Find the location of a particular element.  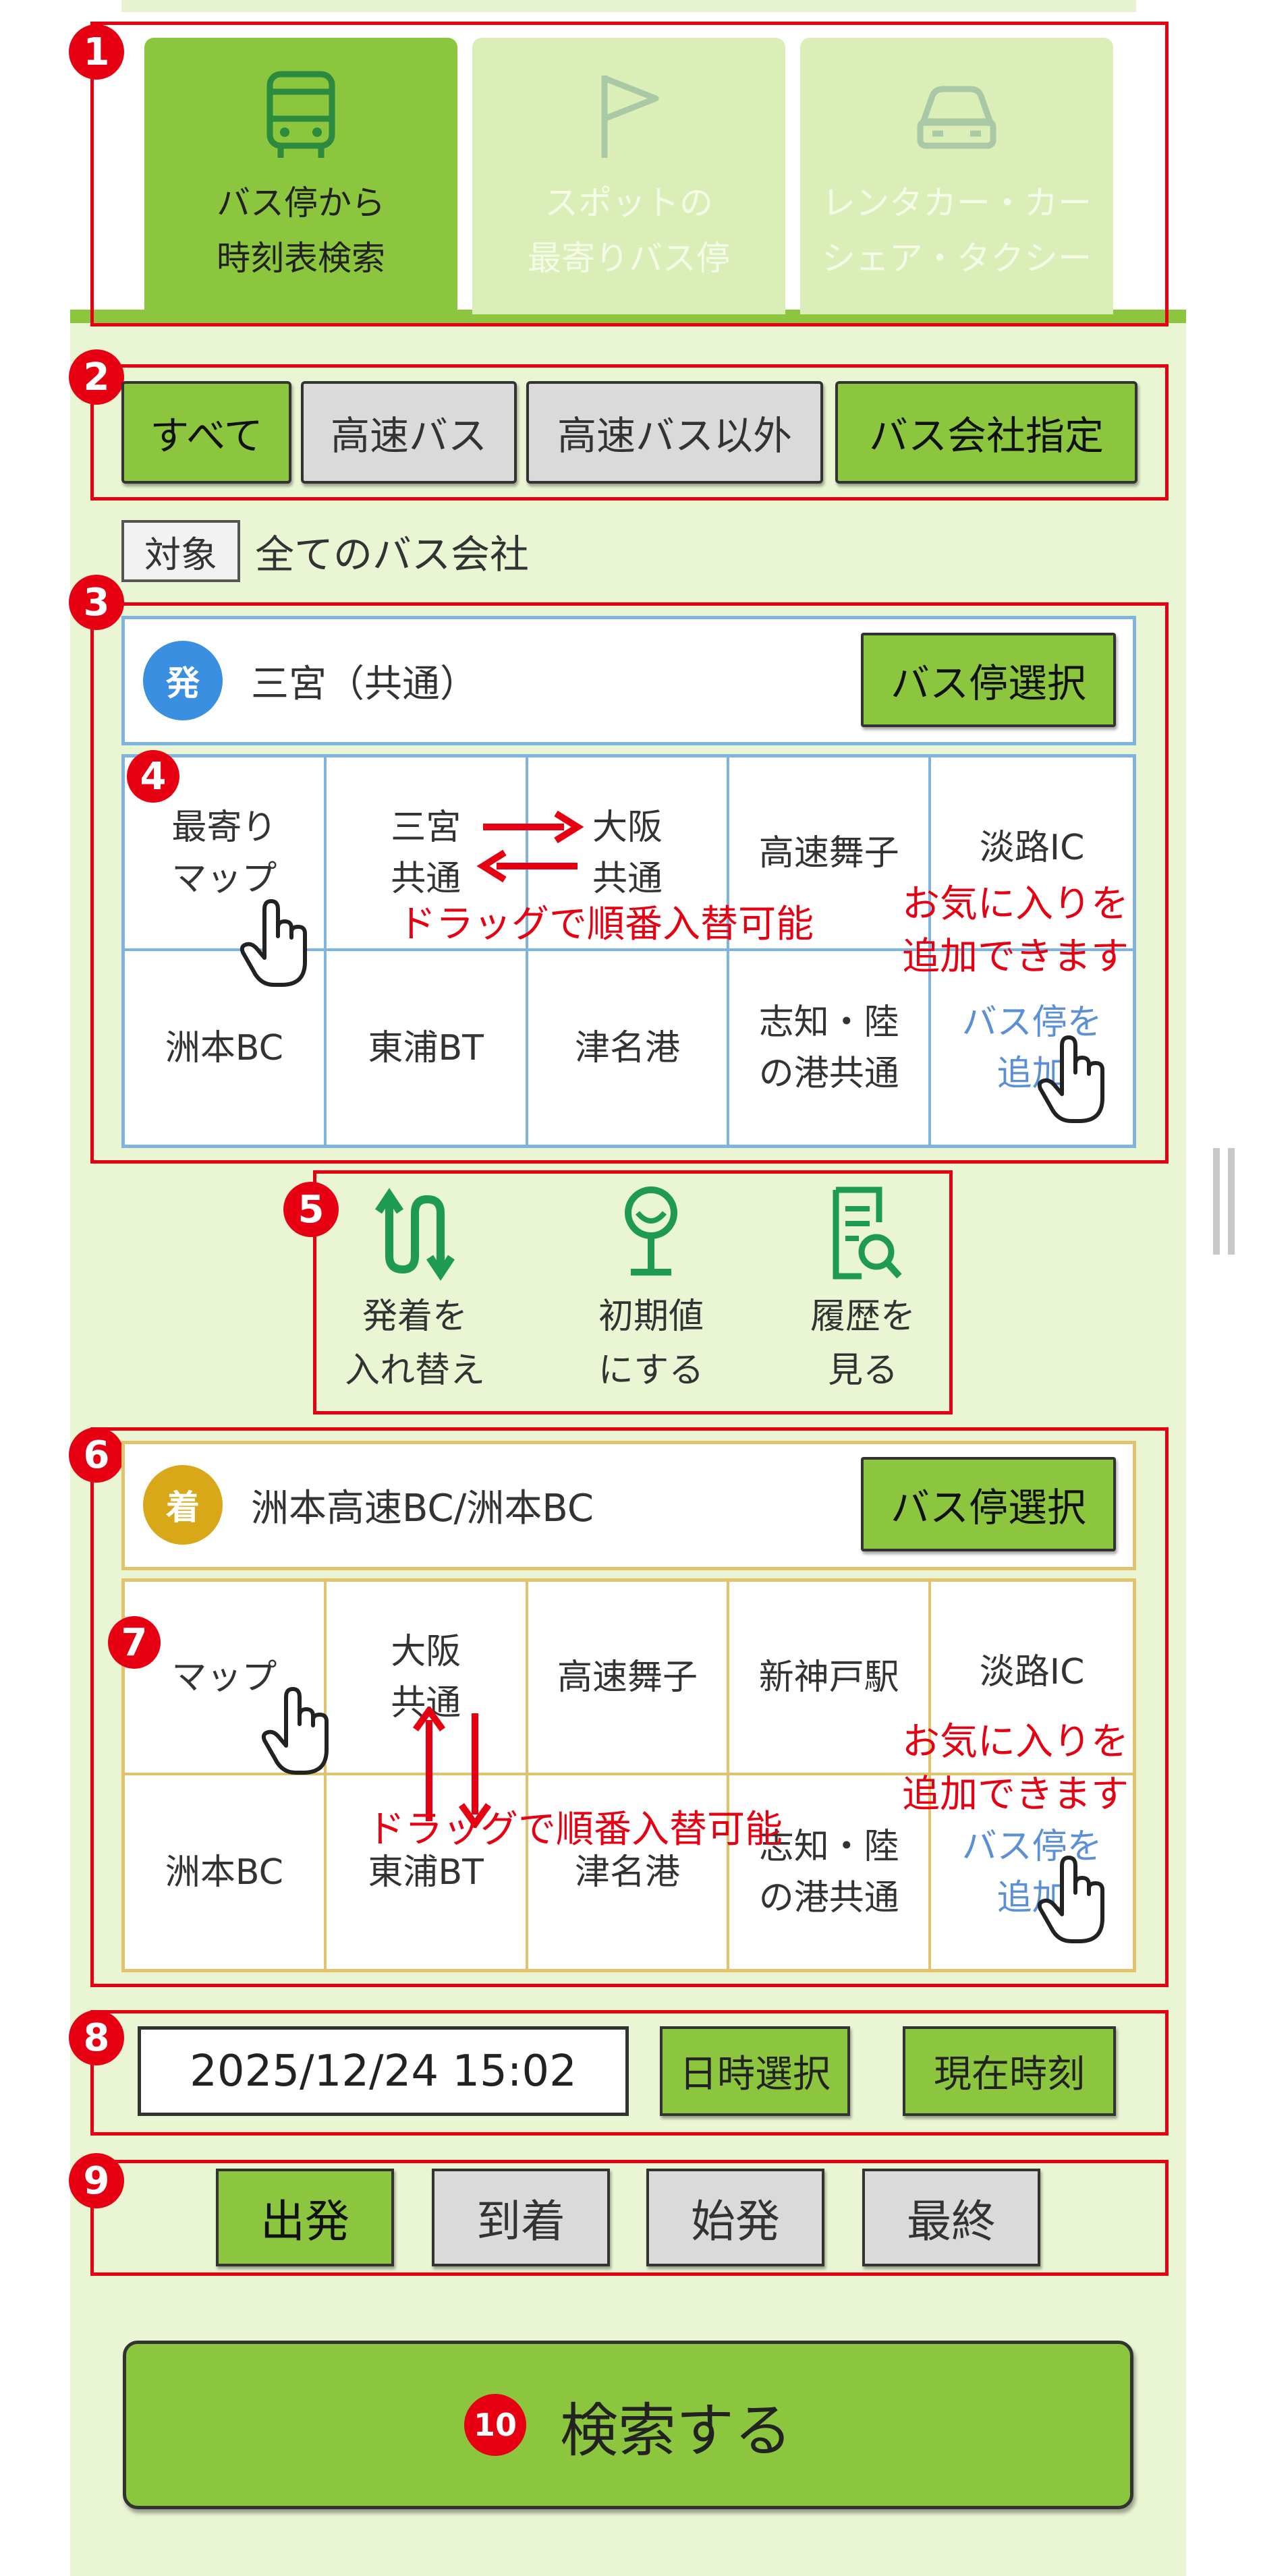

section-3-badge: 3 is located at coordinates (97, 602).